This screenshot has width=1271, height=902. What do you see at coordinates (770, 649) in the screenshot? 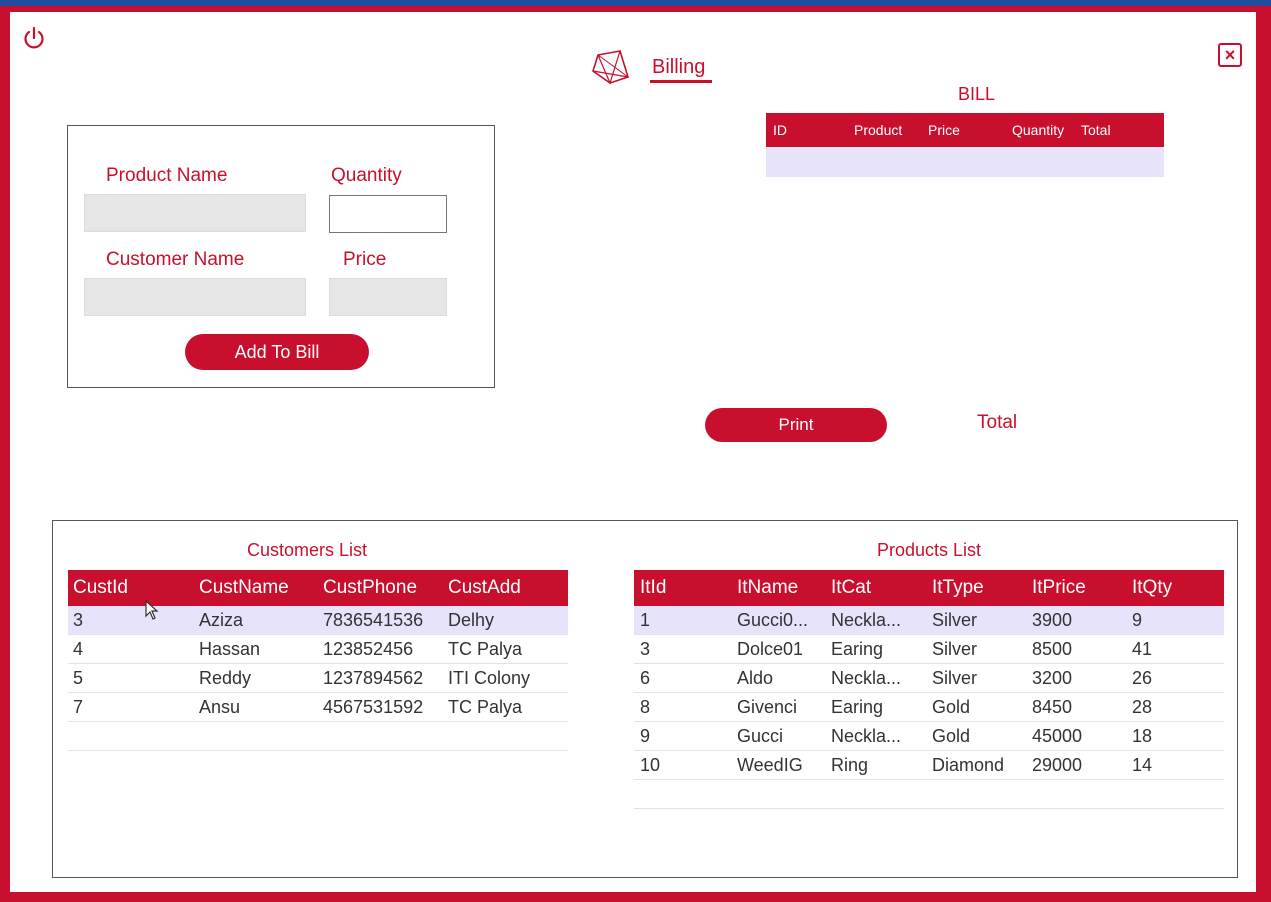
I see `cell: Dolce01` at bounding box center [770, 649].